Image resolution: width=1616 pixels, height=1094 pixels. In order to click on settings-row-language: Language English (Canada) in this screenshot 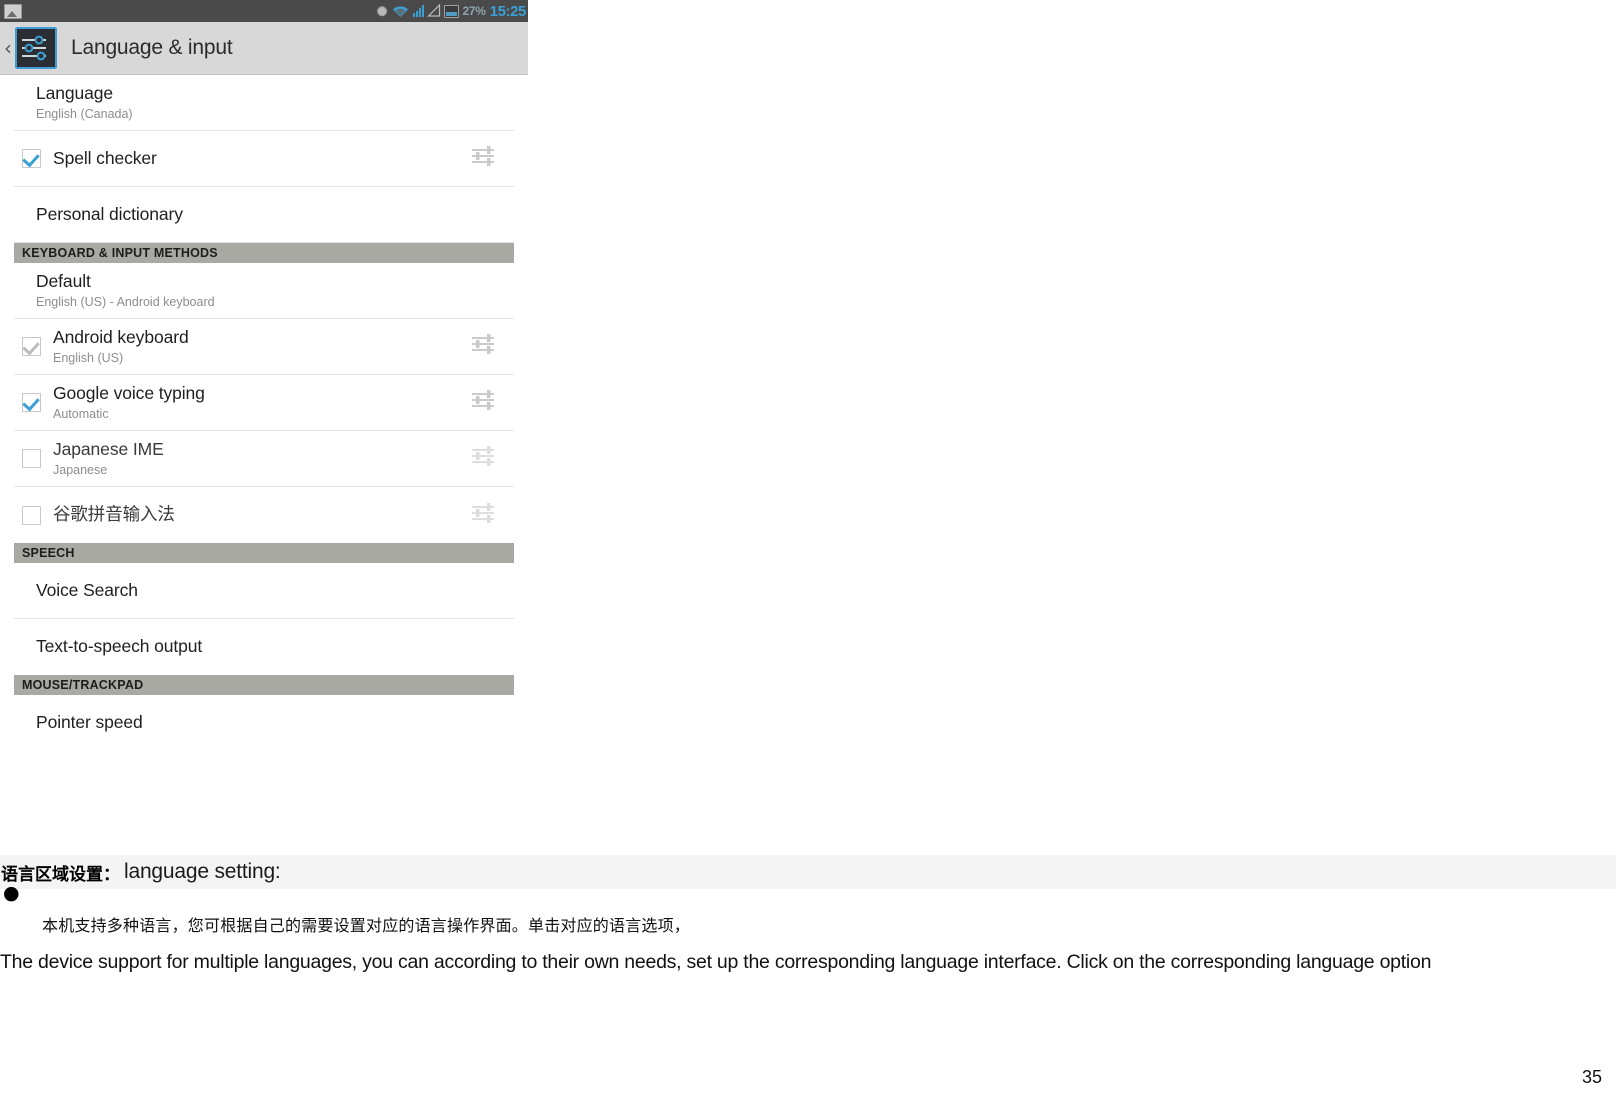, I will do `click(264, 103)`.